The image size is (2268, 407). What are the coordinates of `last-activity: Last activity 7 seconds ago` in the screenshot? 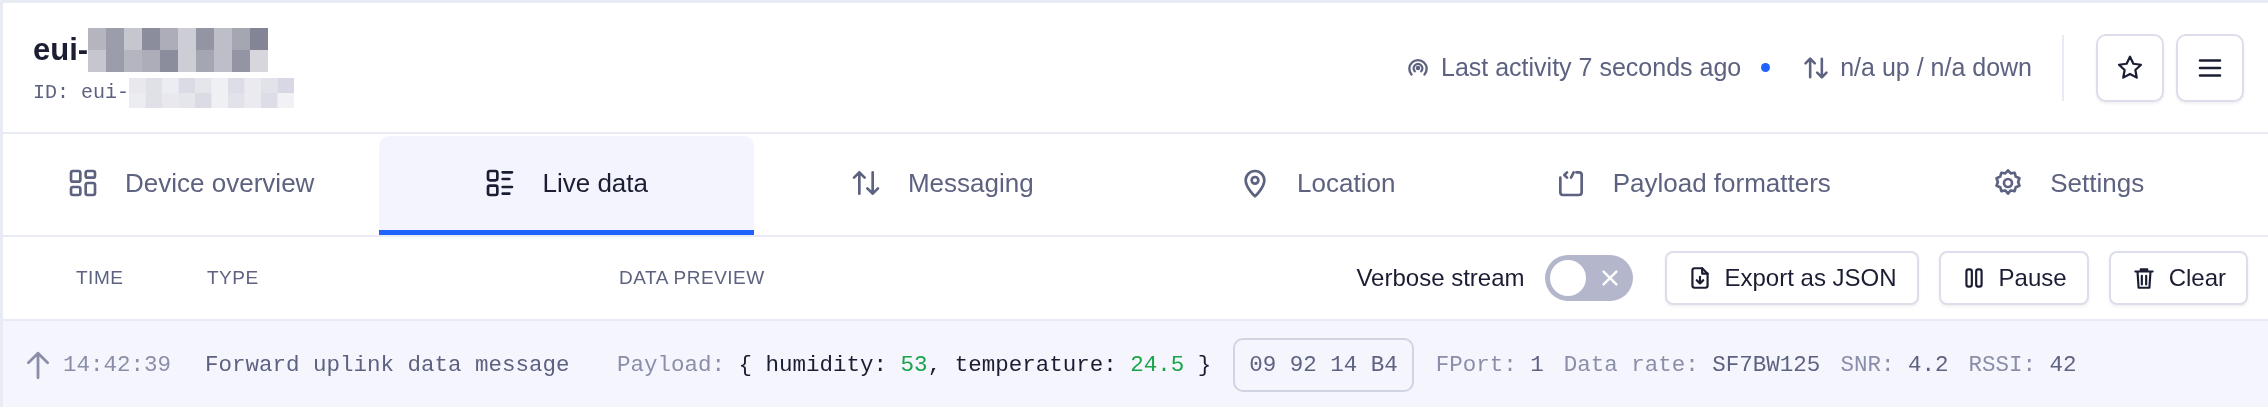 It's located at (1591, 67).